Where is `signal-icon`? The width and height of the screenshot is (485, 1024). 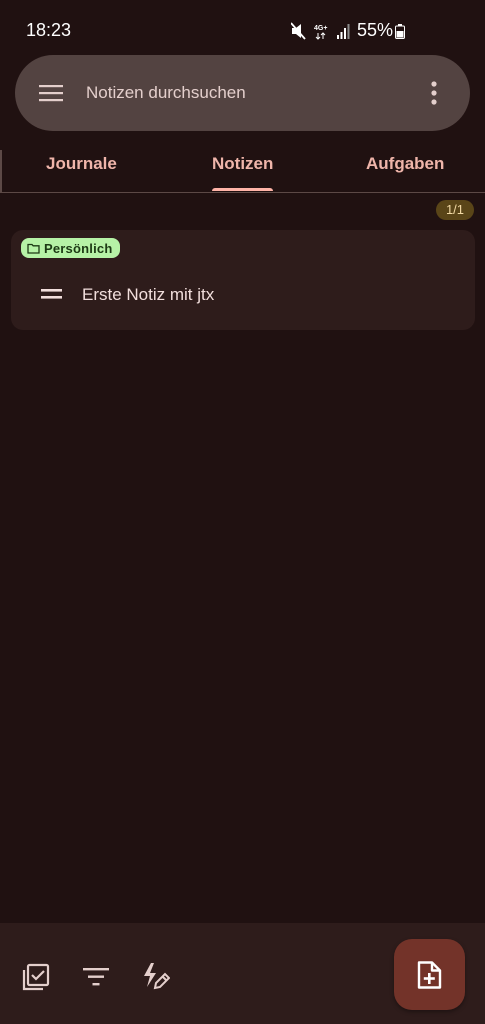 signal-icon is located at coordinates (343, 31).